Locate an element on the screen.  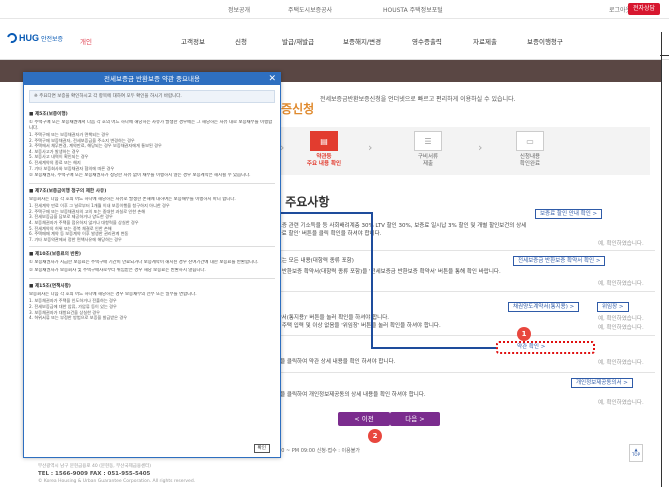
step-marker-1: 1 is located at coordinates (524, 334).